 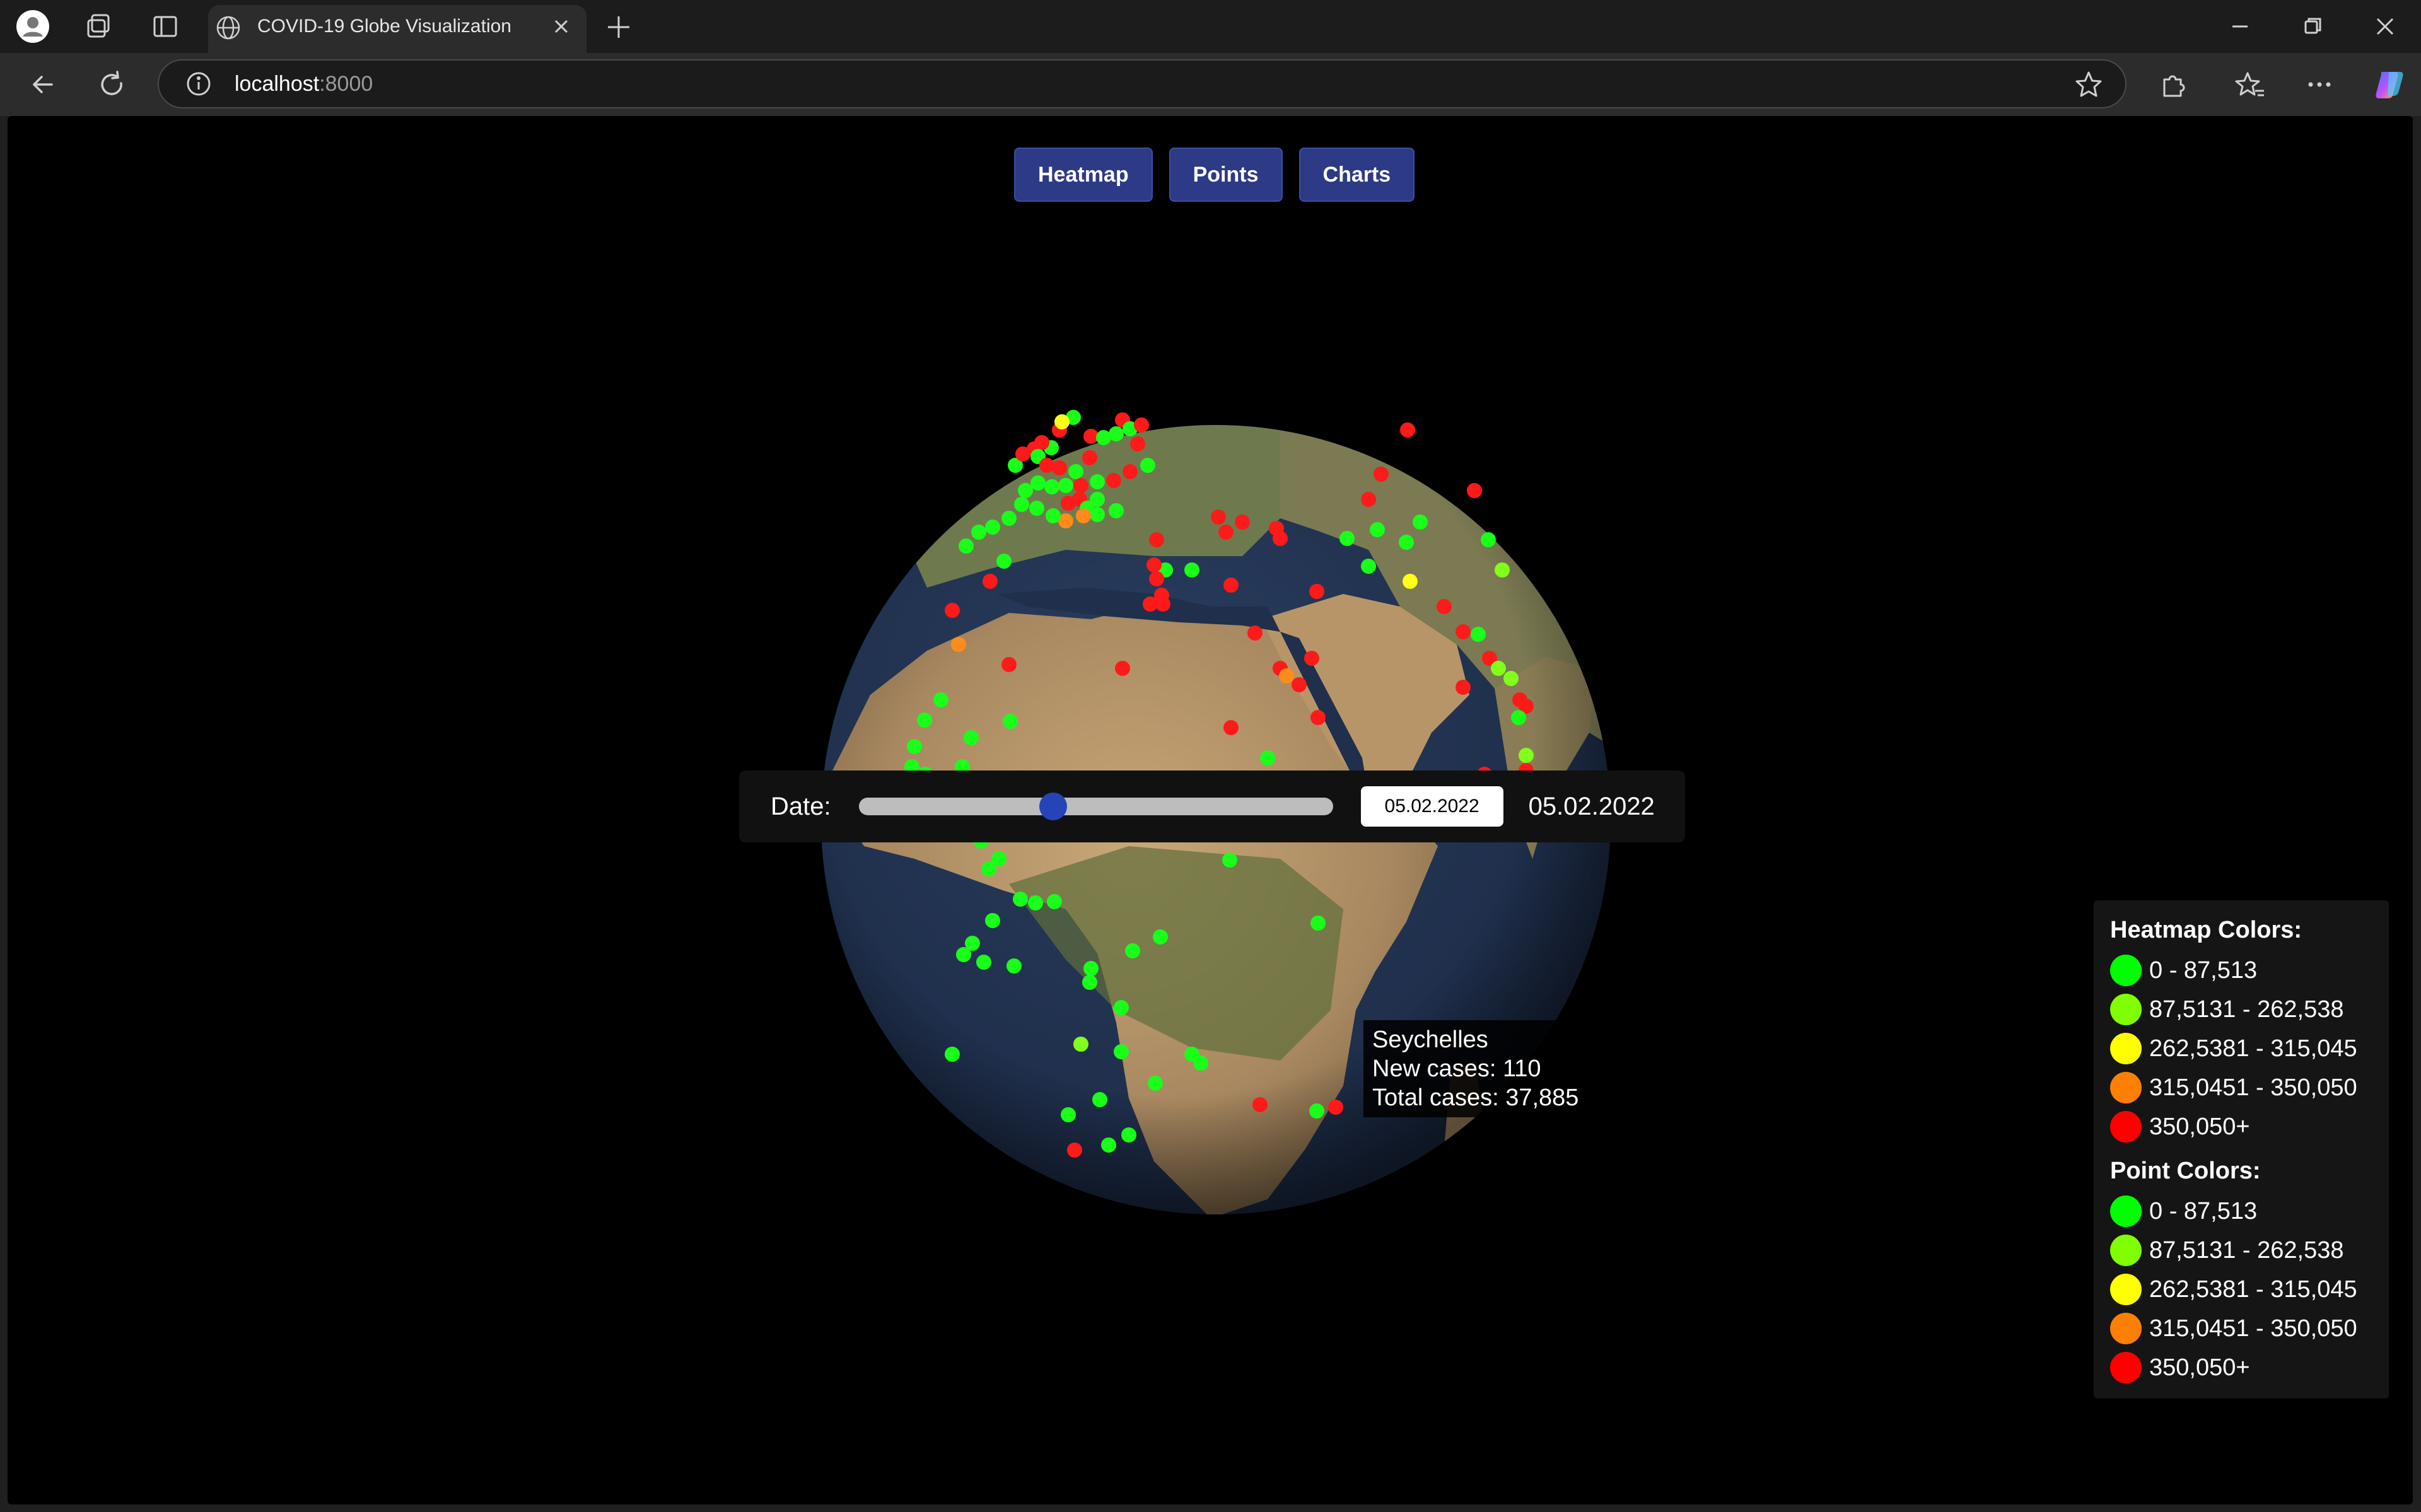 I want to click on points-button: Points, so click(x=1226, y=175).